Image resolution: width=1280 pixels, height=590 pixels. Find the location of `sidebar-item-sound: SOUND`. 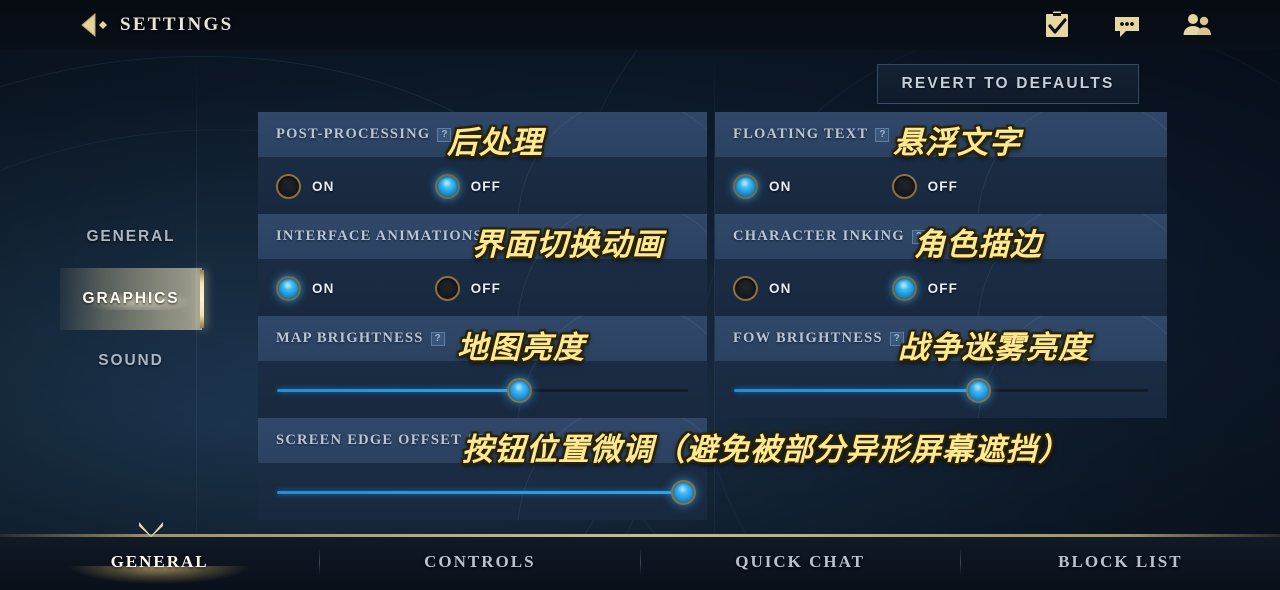

sidebar-item-sound: SOUND is located at coordinates (131, 361).